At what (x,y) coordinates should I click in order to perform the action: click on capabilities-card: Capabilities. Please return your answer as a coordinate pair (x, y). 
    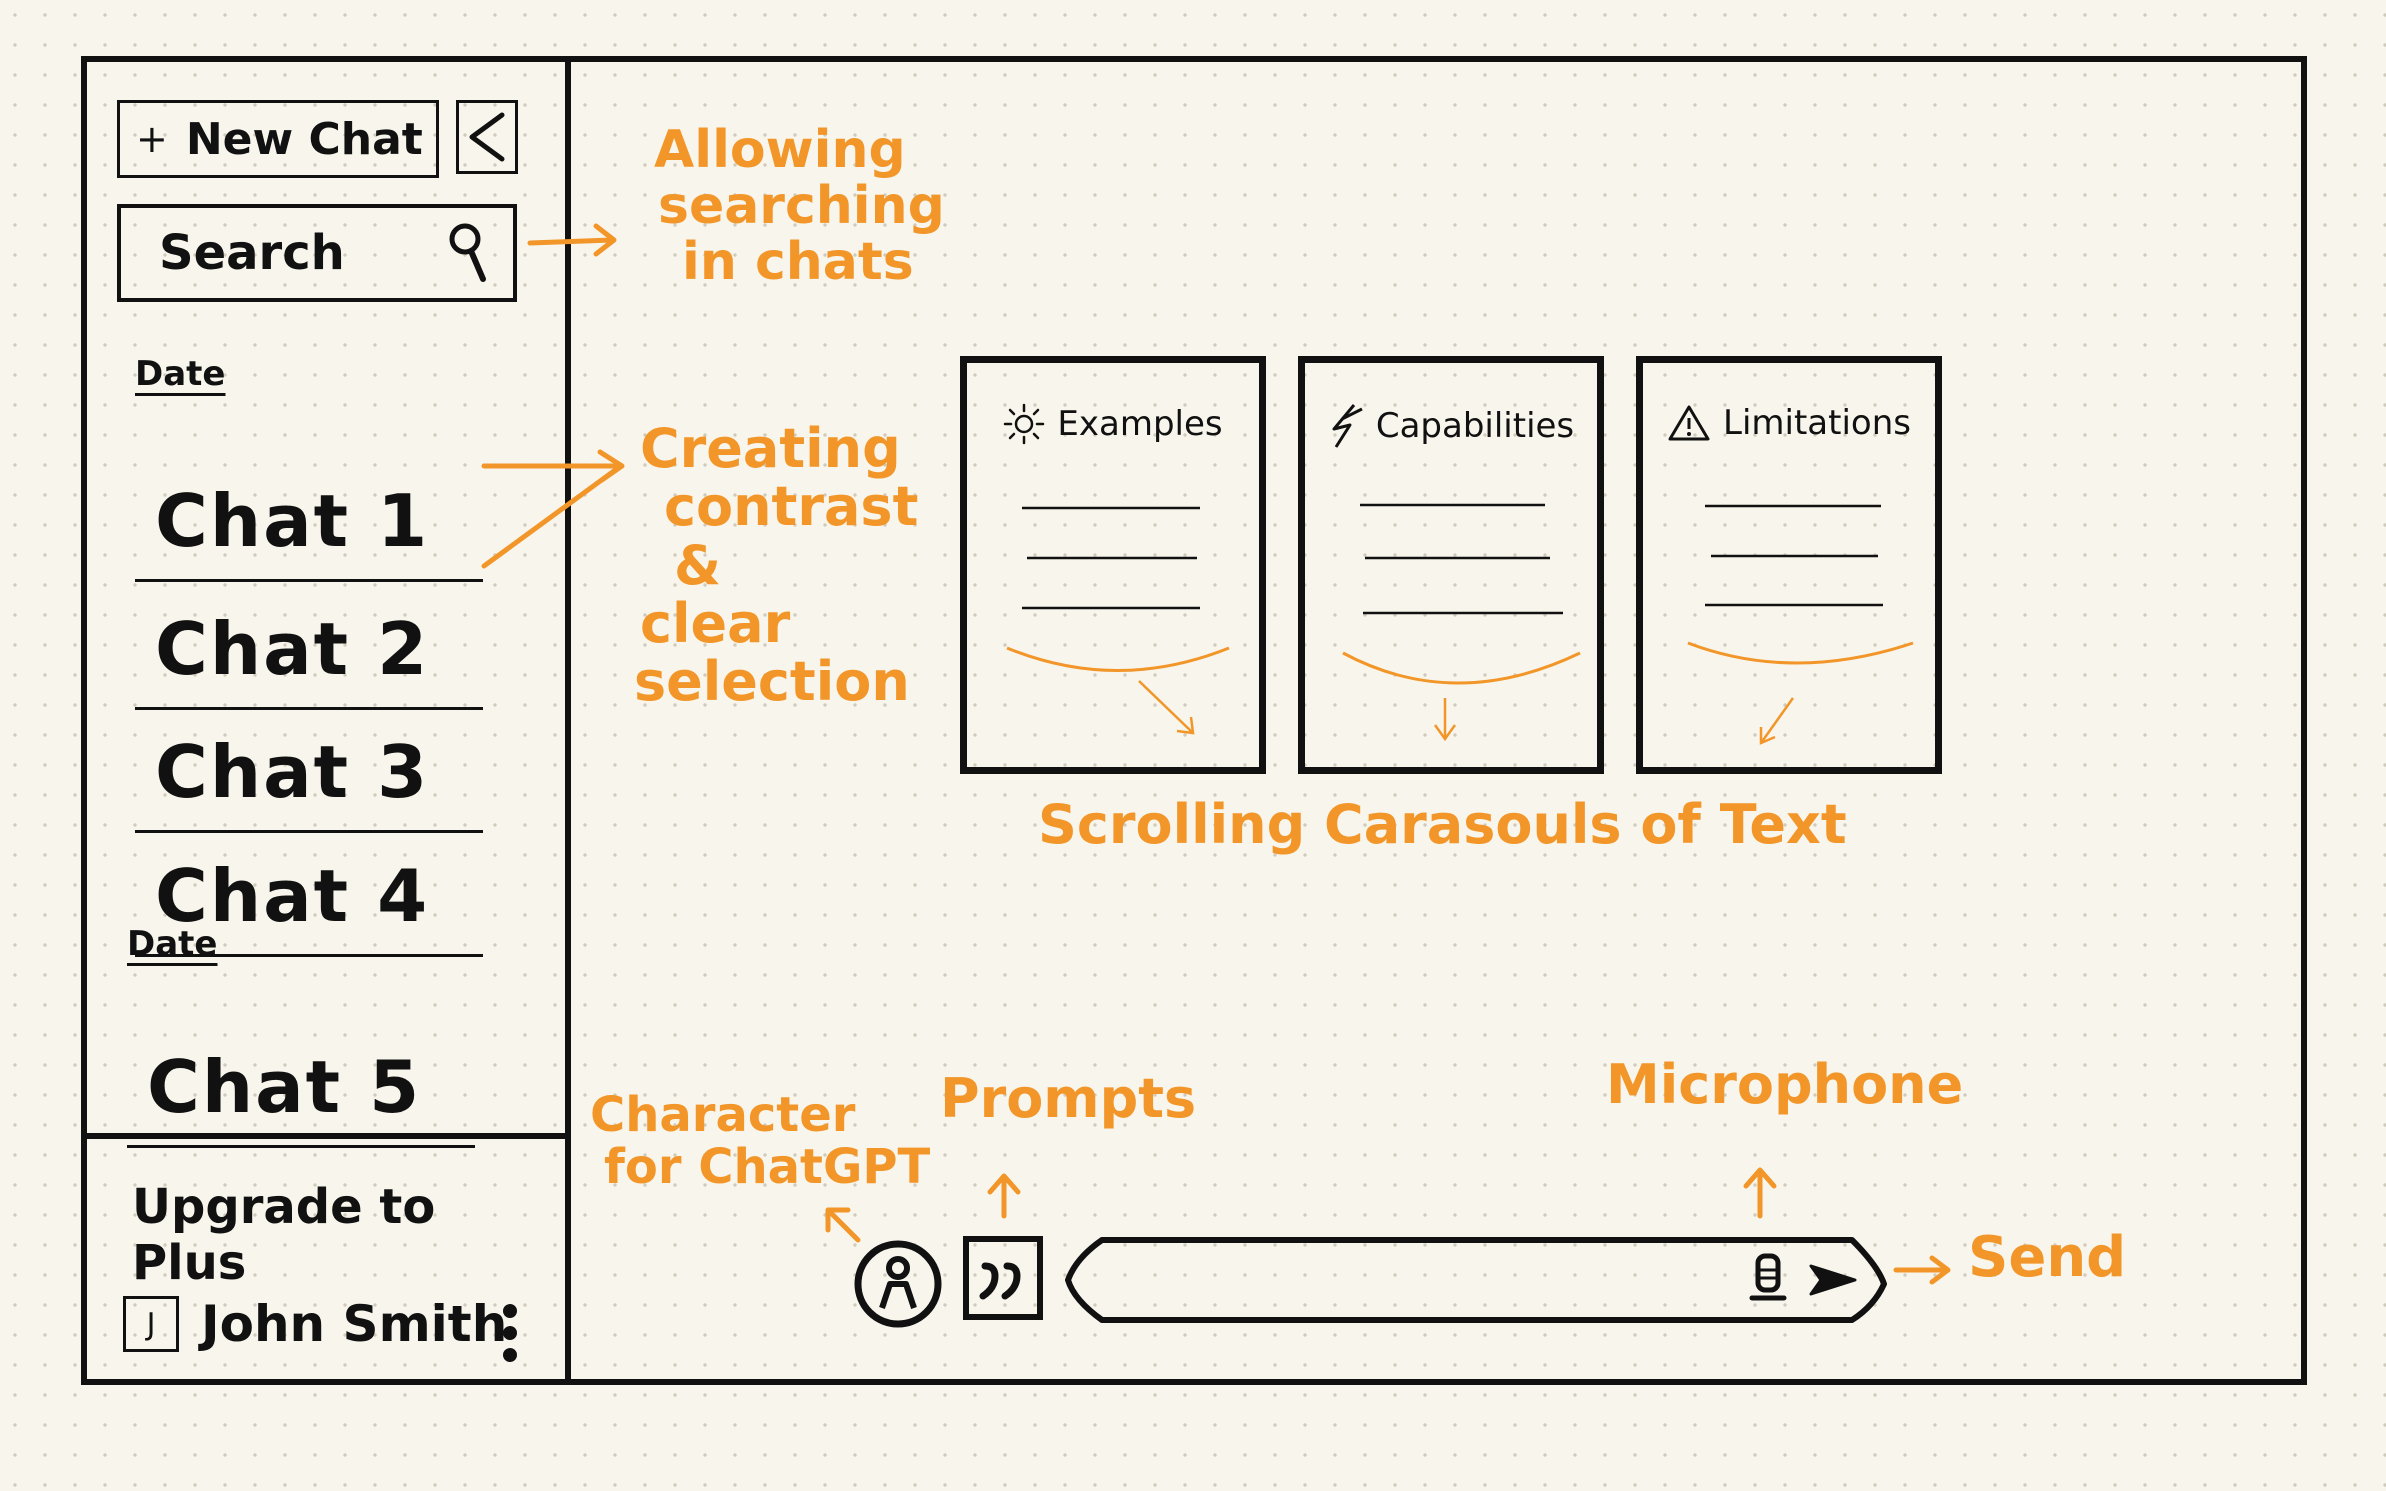
    Looking at the image, I should click on (1451, 565).